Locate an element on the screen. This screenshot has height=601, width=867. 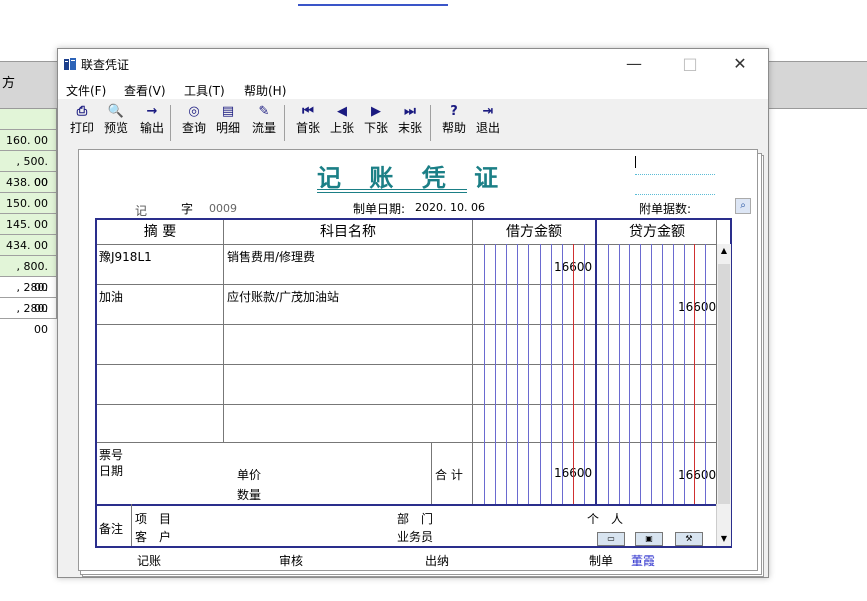
background-amount-cell: , 800. 00 is located at coordinates (28, 275).